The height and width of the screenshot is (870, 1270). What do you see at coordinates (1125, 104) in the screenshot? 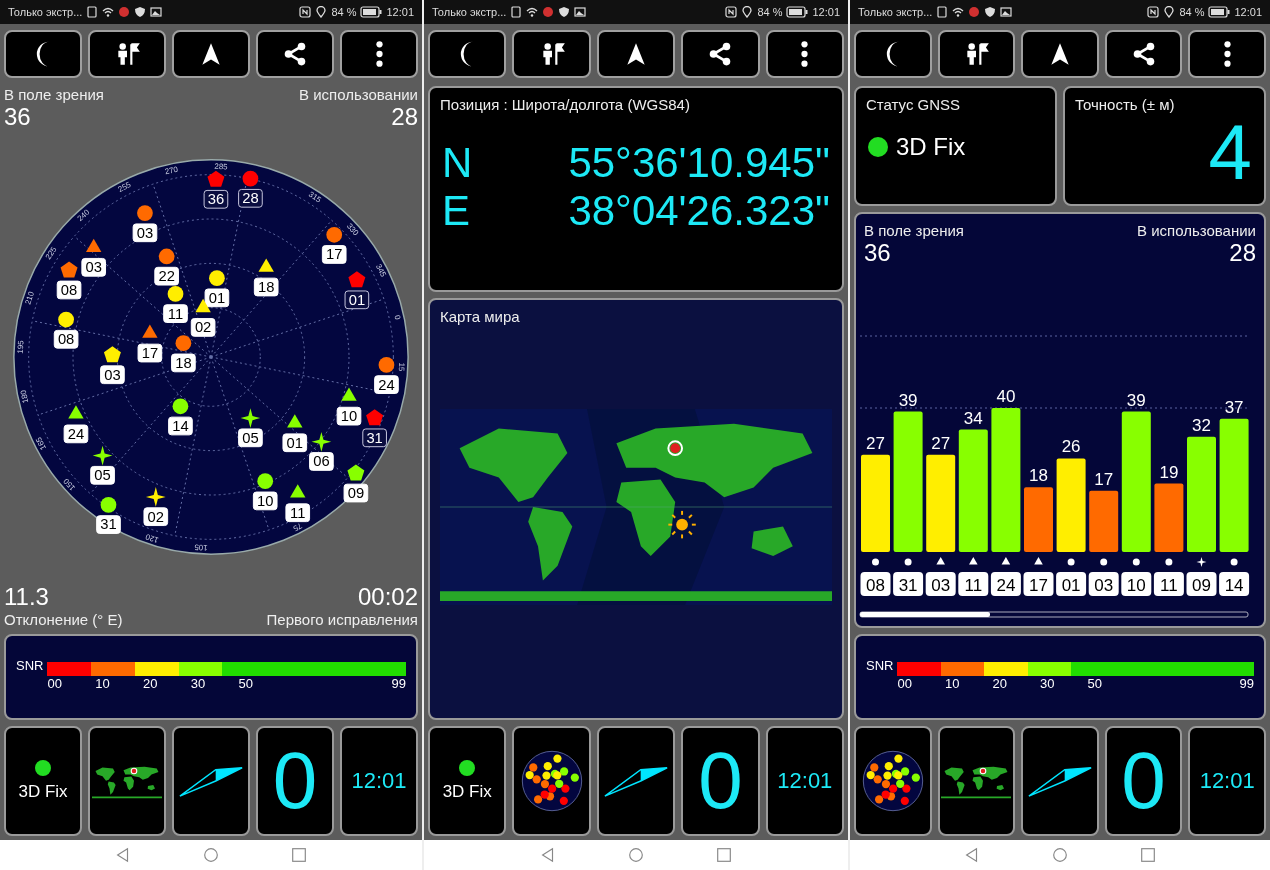
I see `accuracy-title: Точность (± м)` at bounding box center [1125, 104].